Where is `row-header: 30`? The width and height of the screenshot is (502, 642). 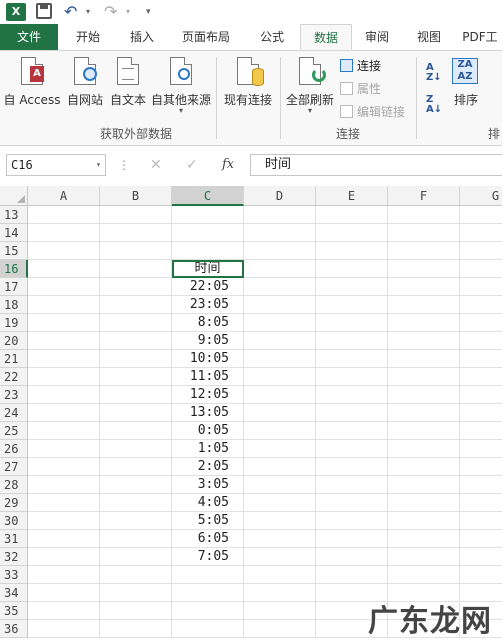
row-header: 30 is located at coordinates (14, 521).